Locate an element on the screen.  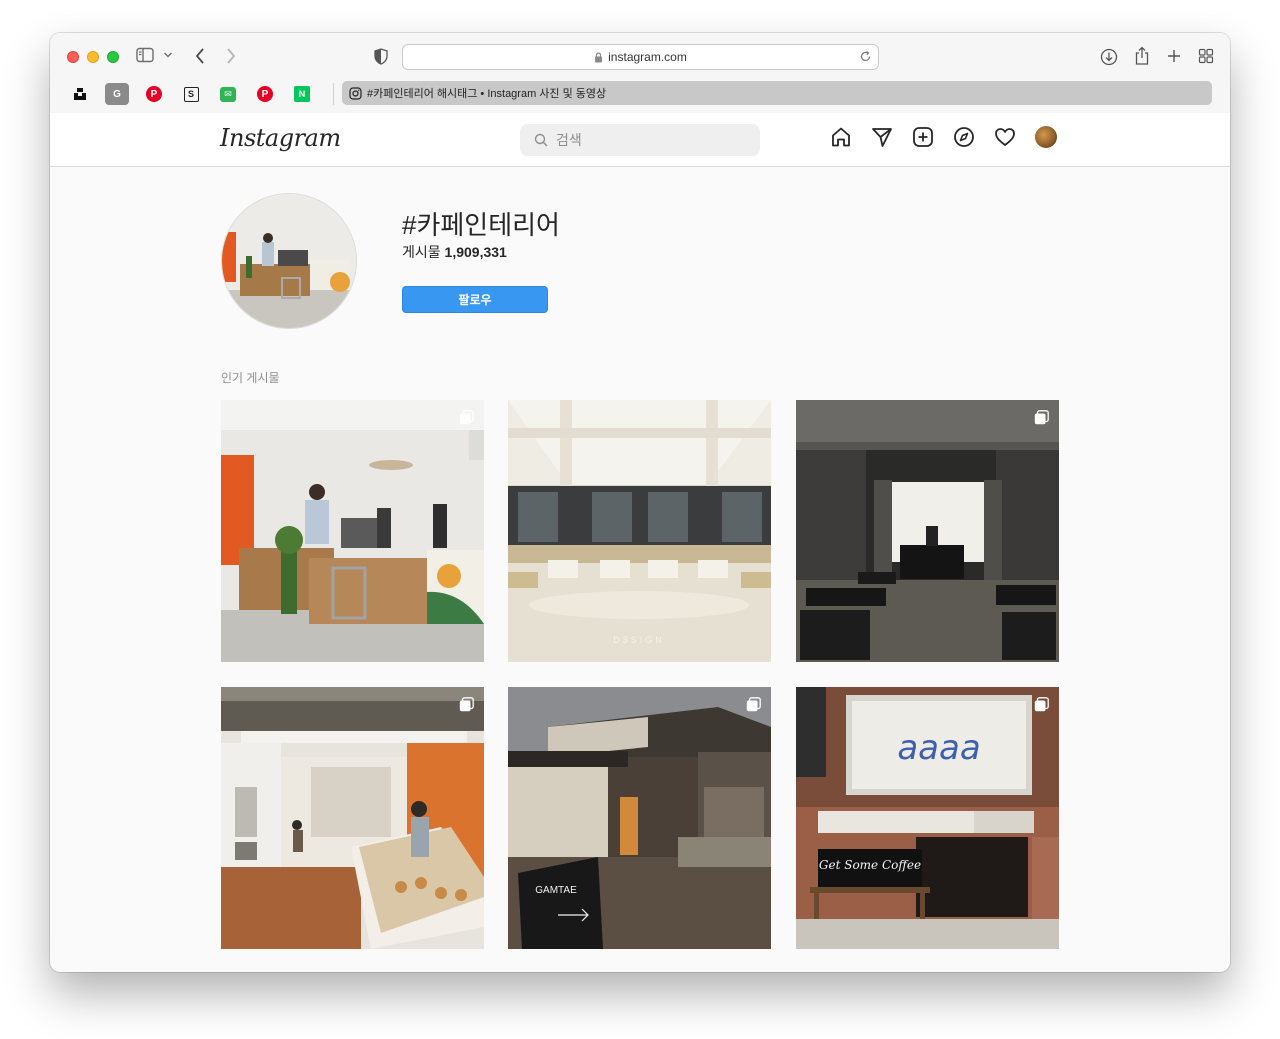
bookmark-s: S is located at coordinates (191, 94).